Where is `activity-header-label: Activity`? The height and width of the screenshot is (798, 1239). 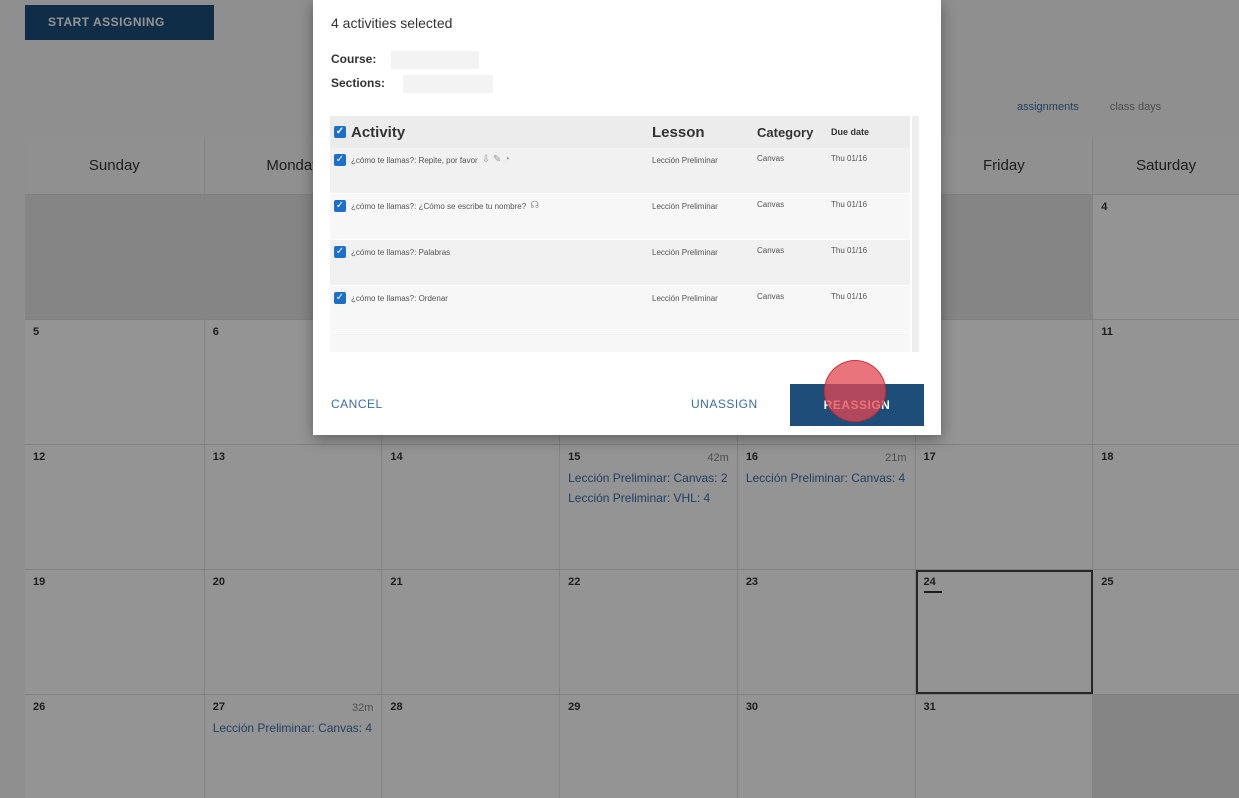
activity-header-label: Activity is located at coordinates (378, 132).